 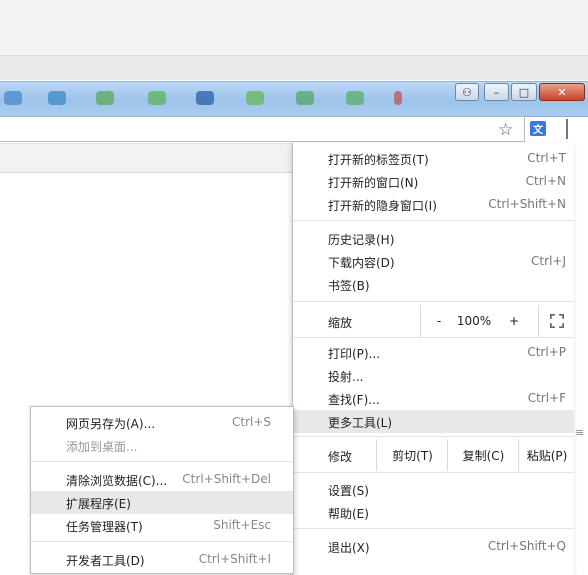 I want to click on menu-item-label: 退出(X), so click(x=349, y=548).